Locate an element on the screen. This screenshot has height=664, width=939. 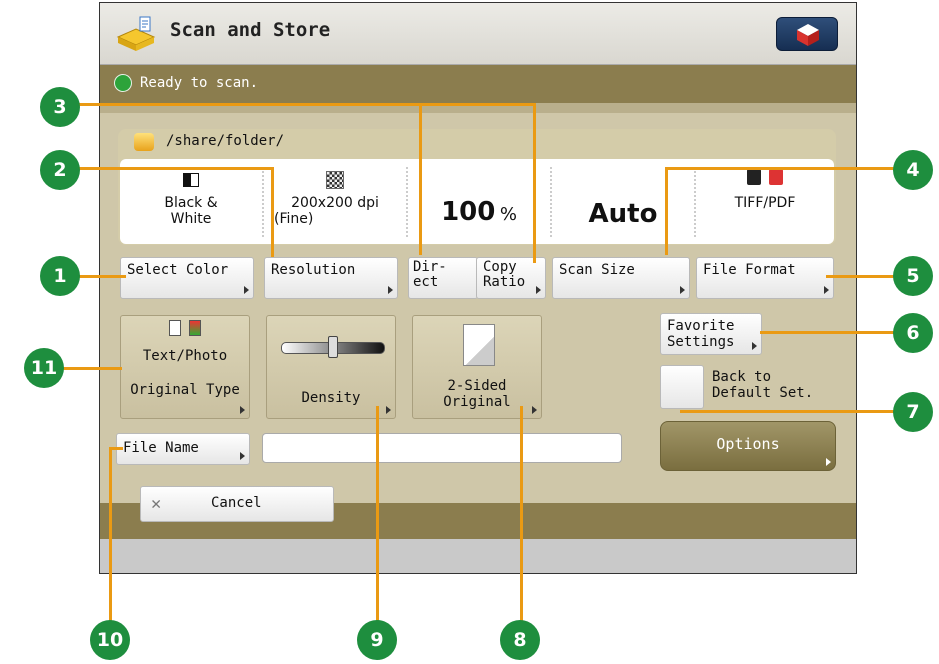
options-label: Options is located at coordinates (748, 444).